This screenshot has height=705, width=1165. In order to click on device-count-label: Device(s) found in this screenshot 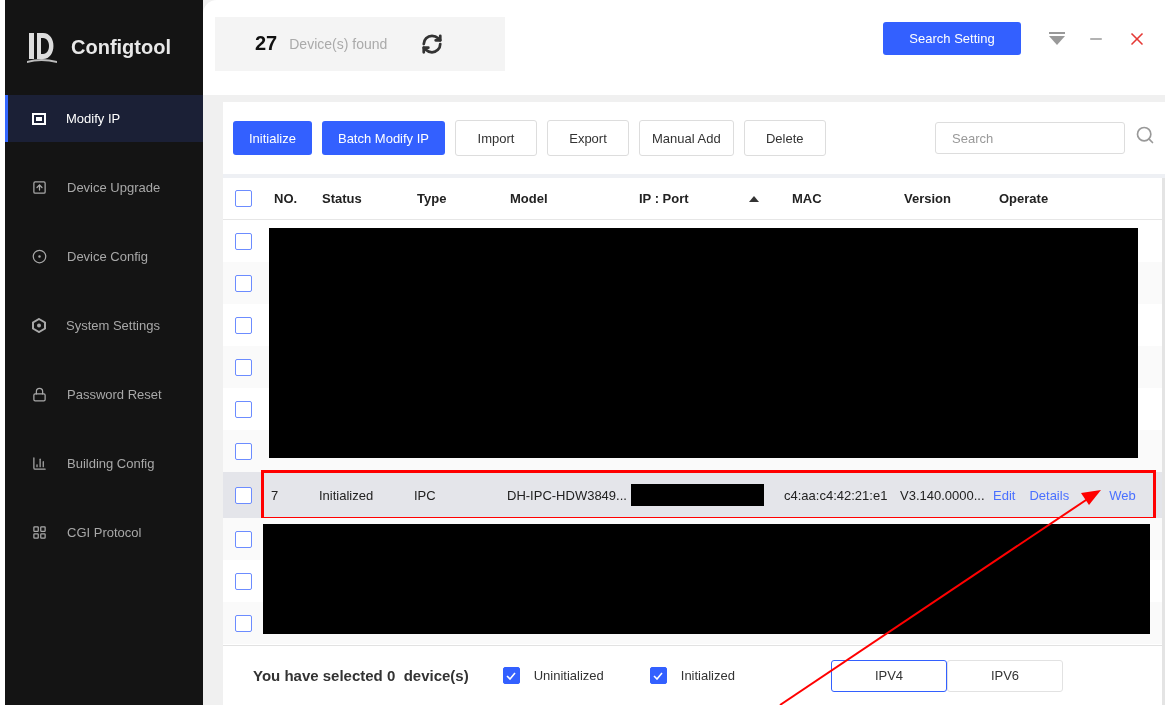, I will do `click(339, 43)`.